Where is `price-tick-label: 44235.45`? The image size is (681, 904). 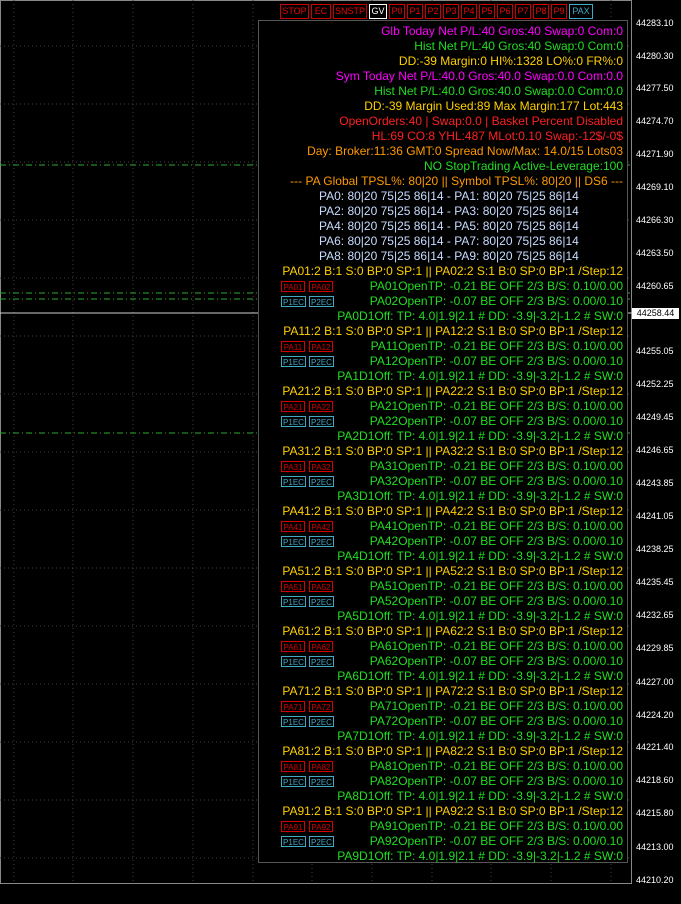
price-tick-label: 44235.45 is located at coordinates (655, 582).